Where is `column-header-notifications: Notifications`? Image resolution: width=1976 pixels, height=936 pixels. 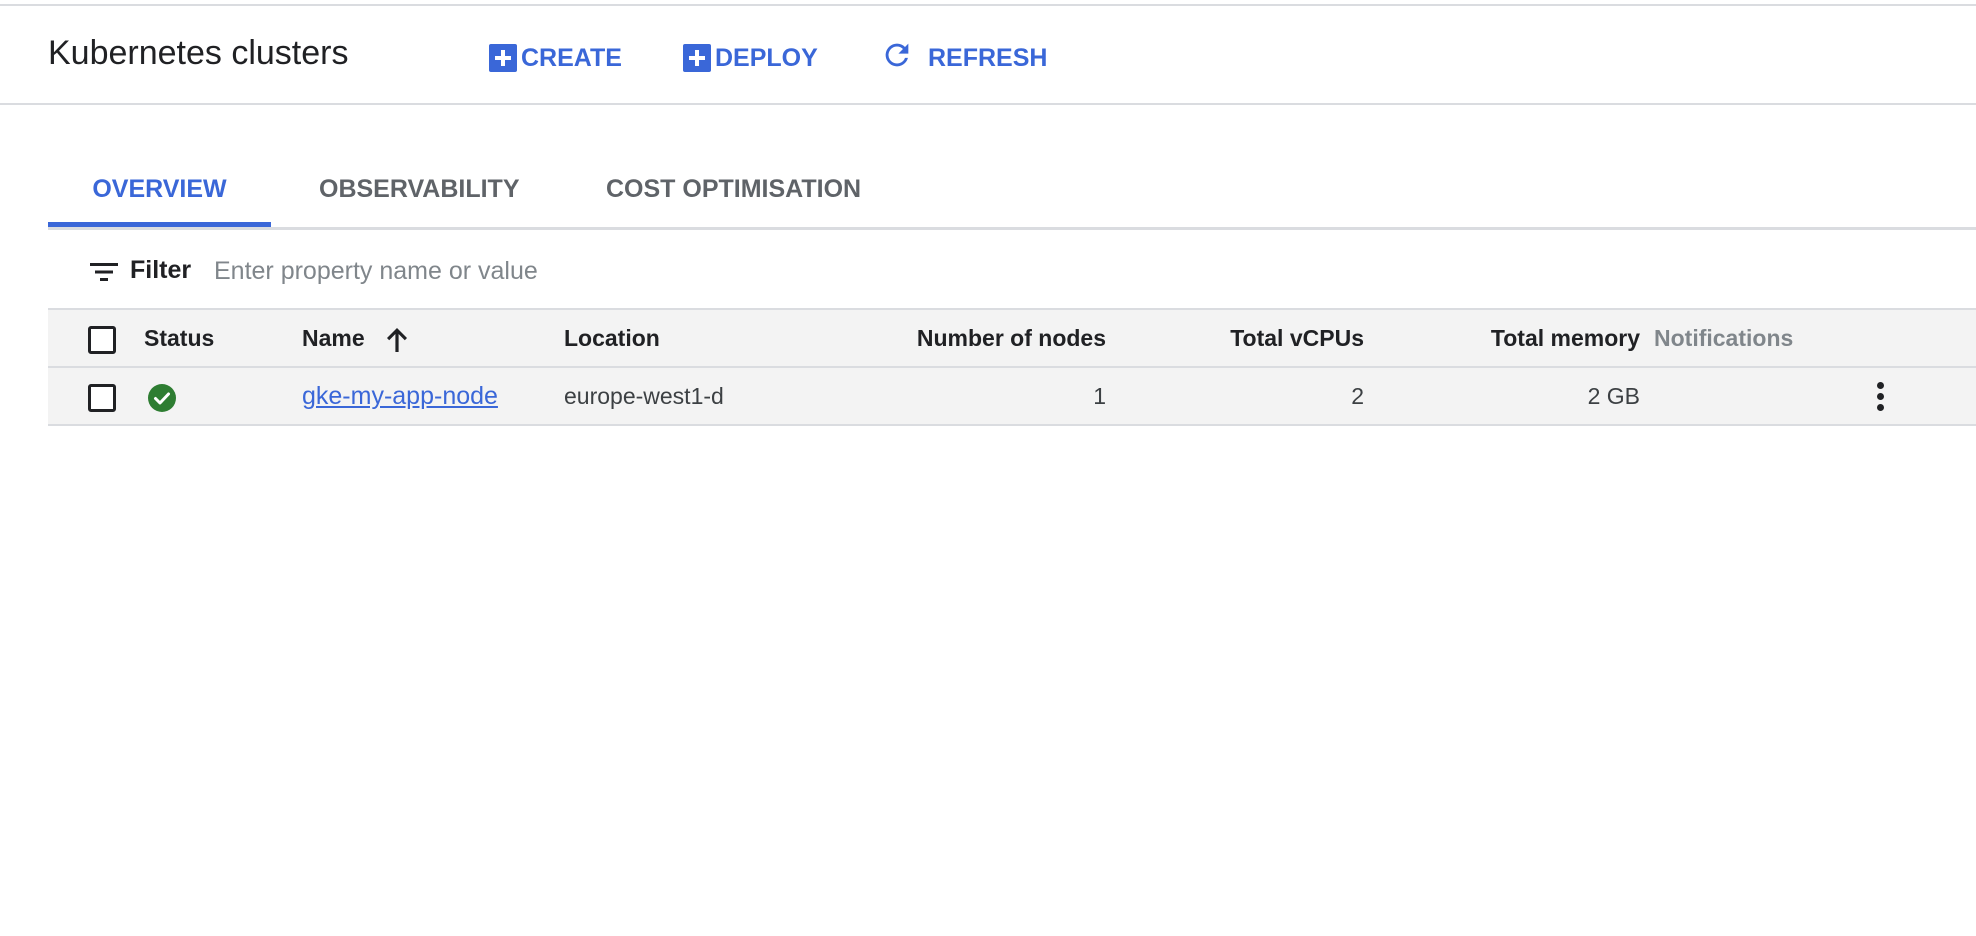
column-header-notifications: Notifications is located at coordinates (1724, 338).